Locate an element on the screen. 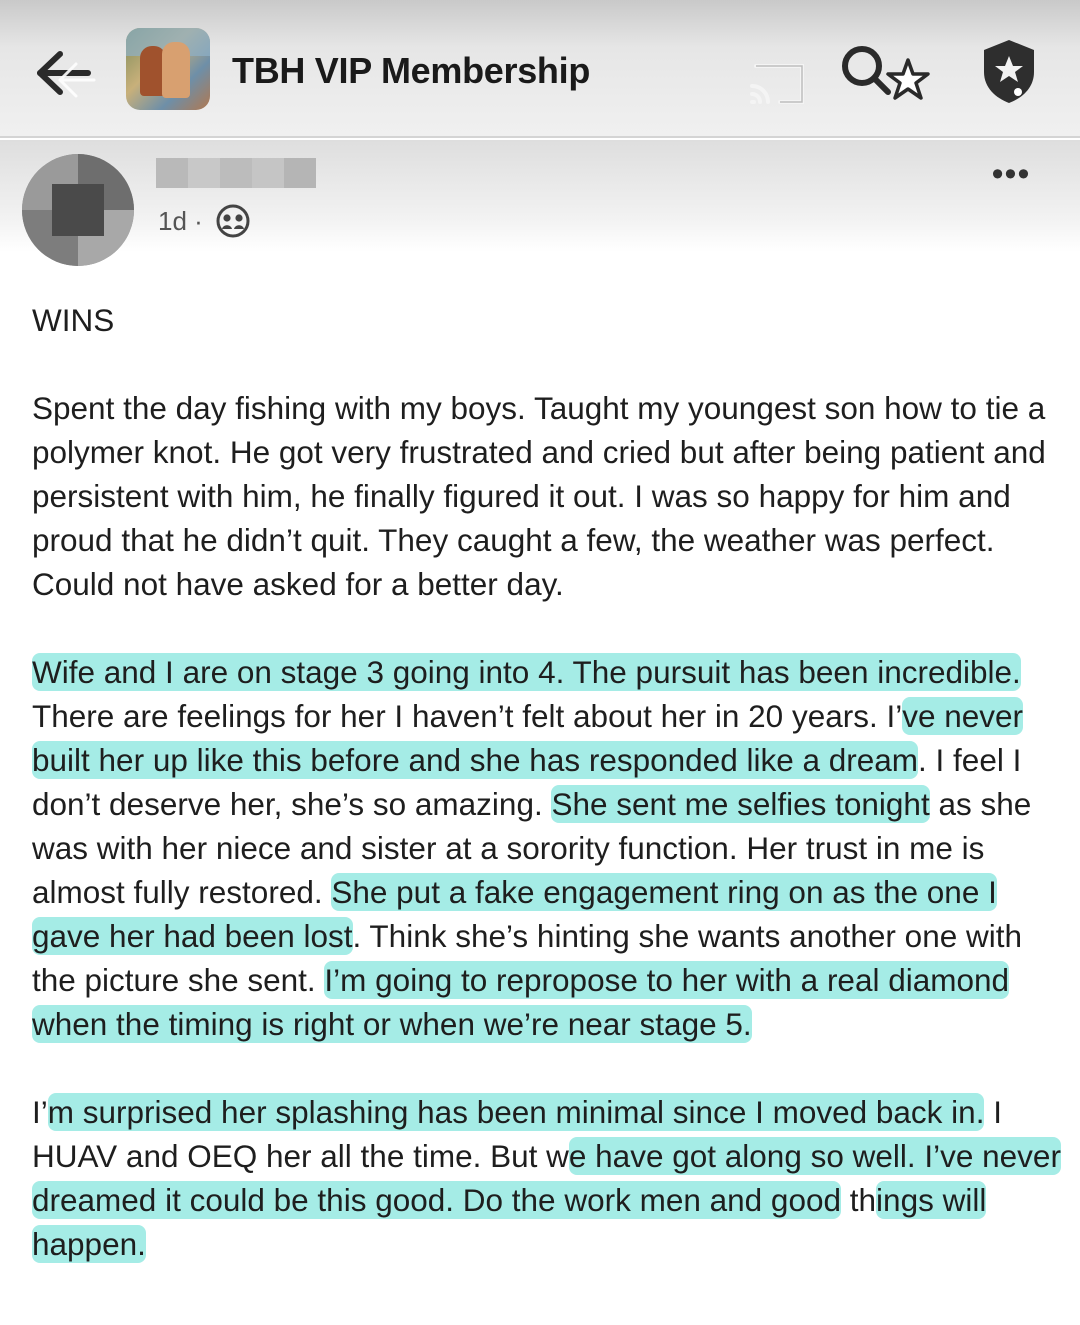  author-name-redacted is located at coordinates (236, 173).